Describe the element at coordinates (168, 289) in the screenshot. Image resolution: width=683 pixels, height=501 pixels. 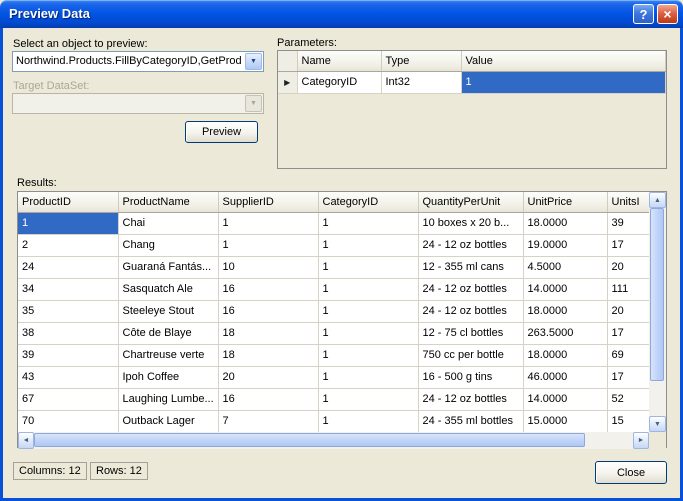
I see `results-cell: Sasquatch Ale` at that location.